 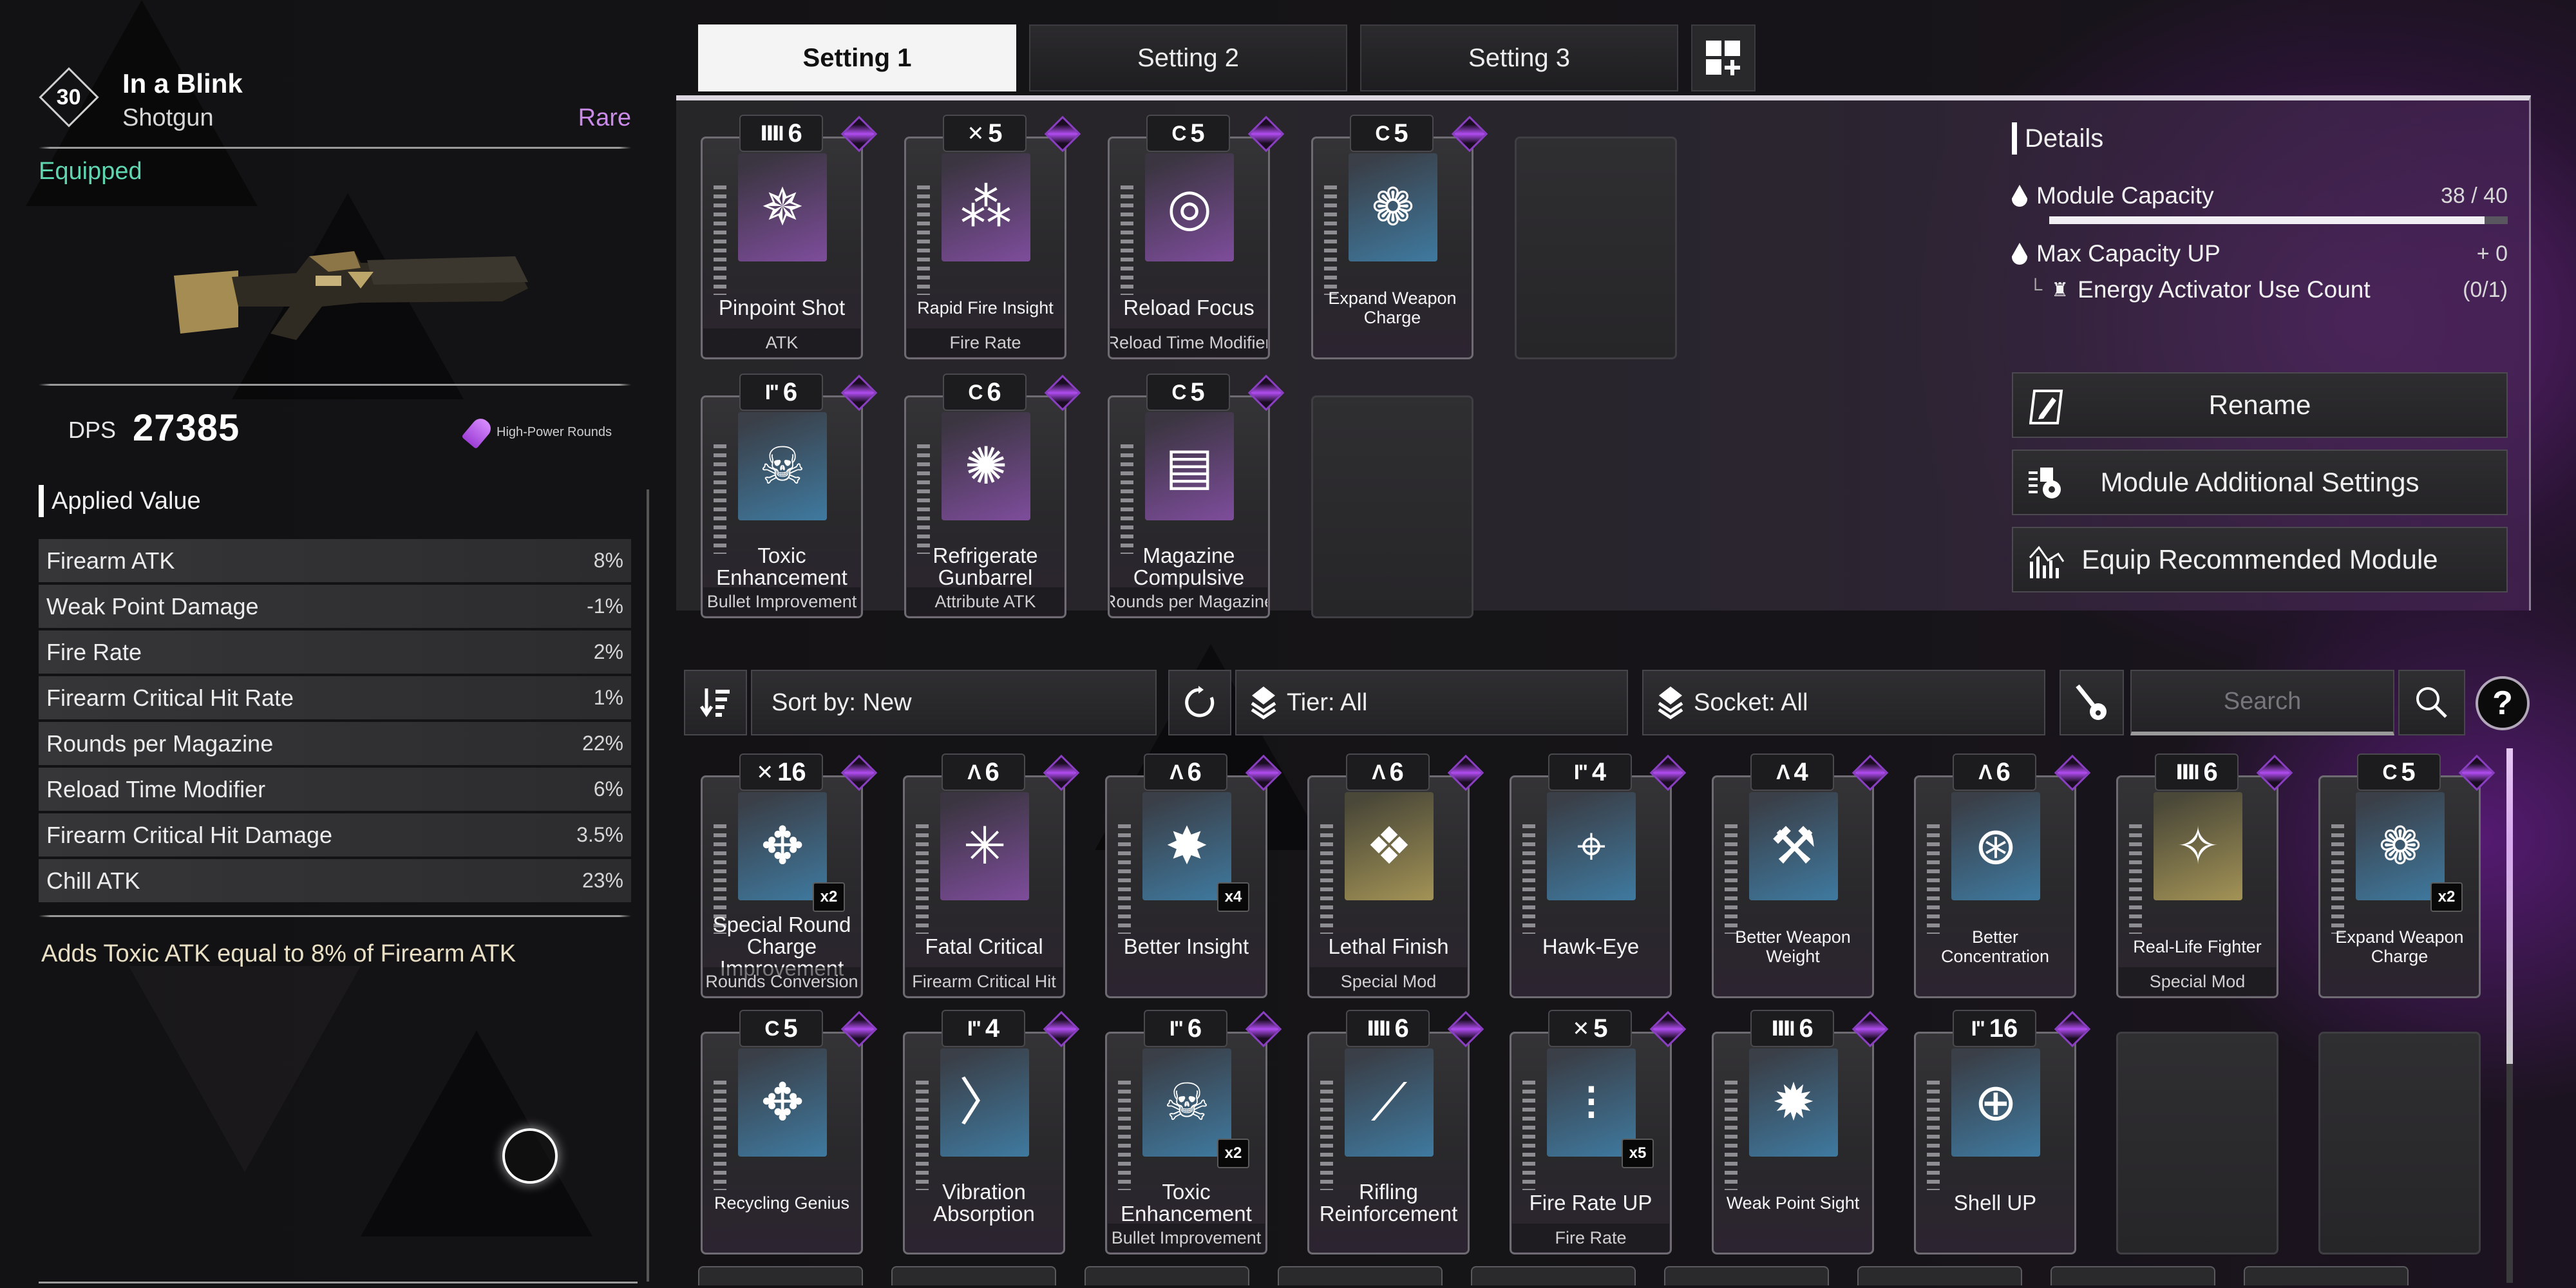 I want to click on module-card: Λ 6 ❖ Lethal Finish Special Mod, so click(x=1395, y=876).